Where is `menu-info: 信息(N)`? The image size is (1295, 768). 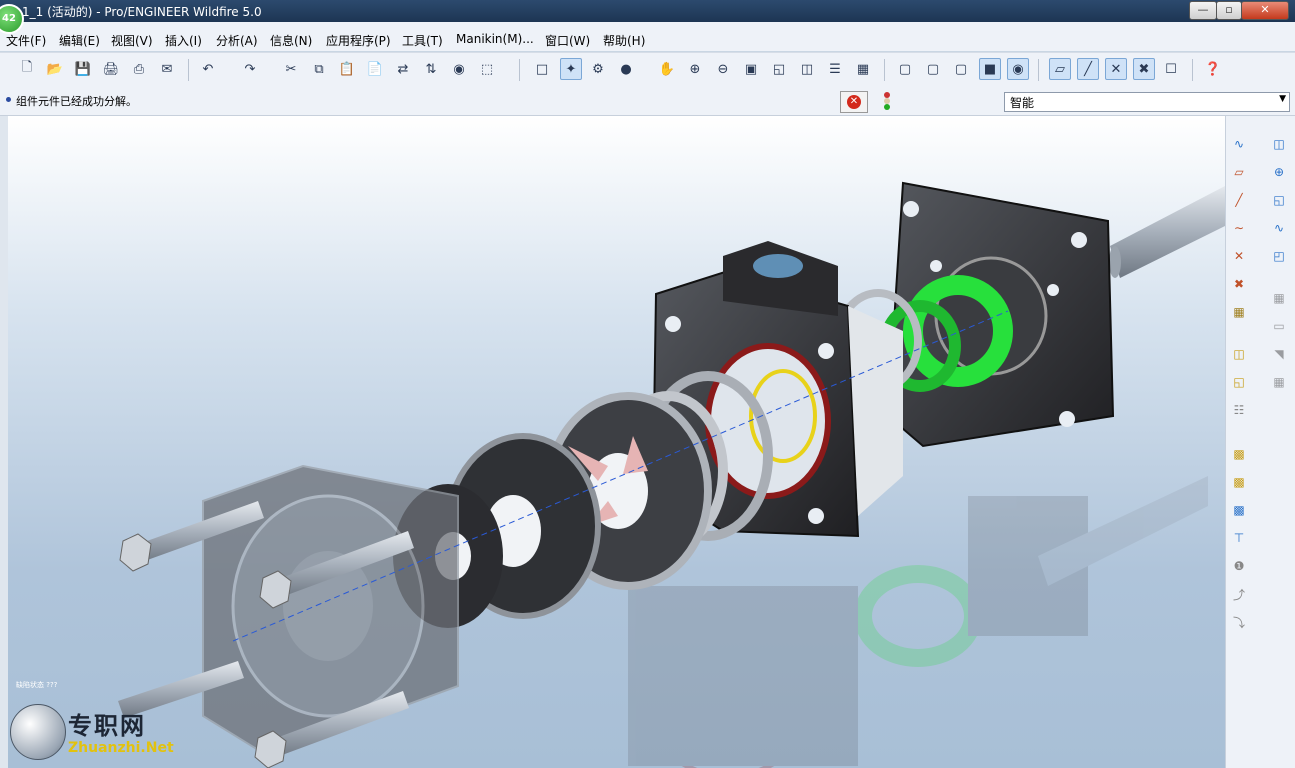
menu-info: 信息(N) is located at coordinates (291, 40).